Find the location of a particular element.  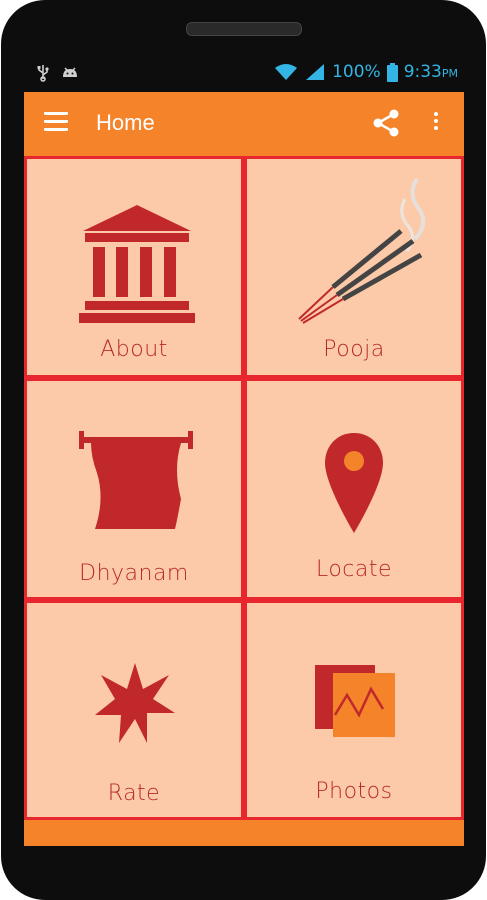

incense-icon is located at coordinates (362, 250).